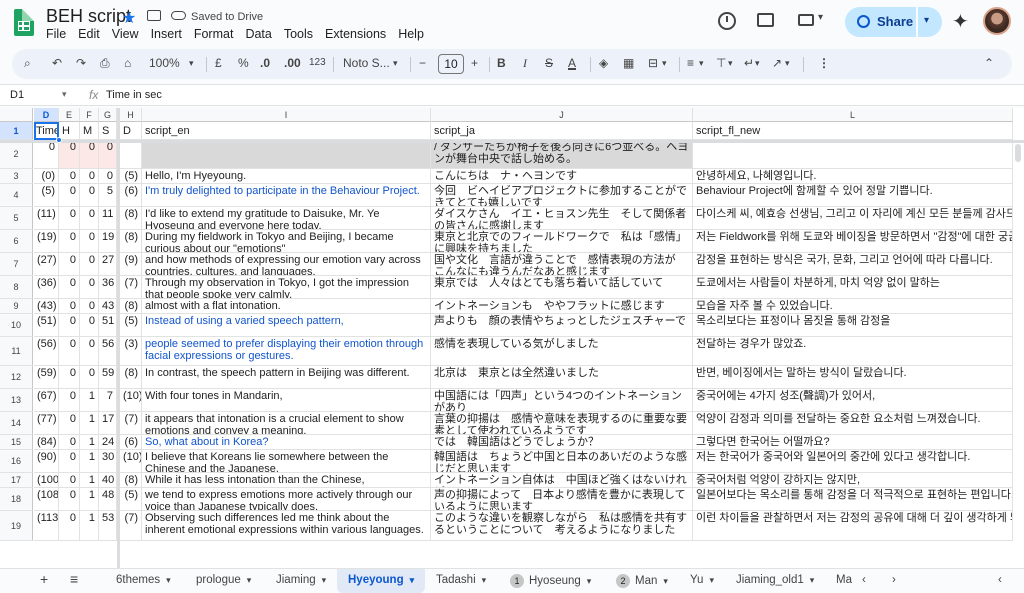 The height and width of the screenshot is (593, 1024). Describe the element at coordinates (131, 195) in the screenshot. I see `table-cell: (6)` at that location.